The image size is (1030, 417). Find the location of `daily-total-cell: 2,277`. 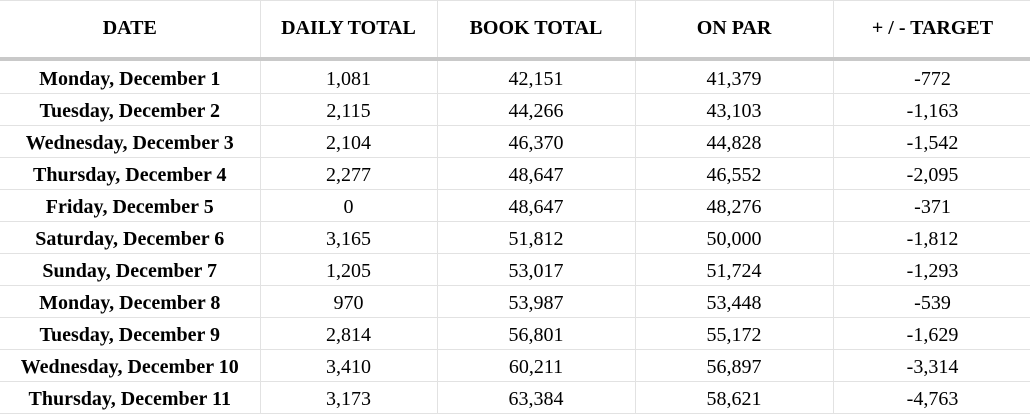

daily-total-cell: 2,277 is located at coordinates (349, 173).